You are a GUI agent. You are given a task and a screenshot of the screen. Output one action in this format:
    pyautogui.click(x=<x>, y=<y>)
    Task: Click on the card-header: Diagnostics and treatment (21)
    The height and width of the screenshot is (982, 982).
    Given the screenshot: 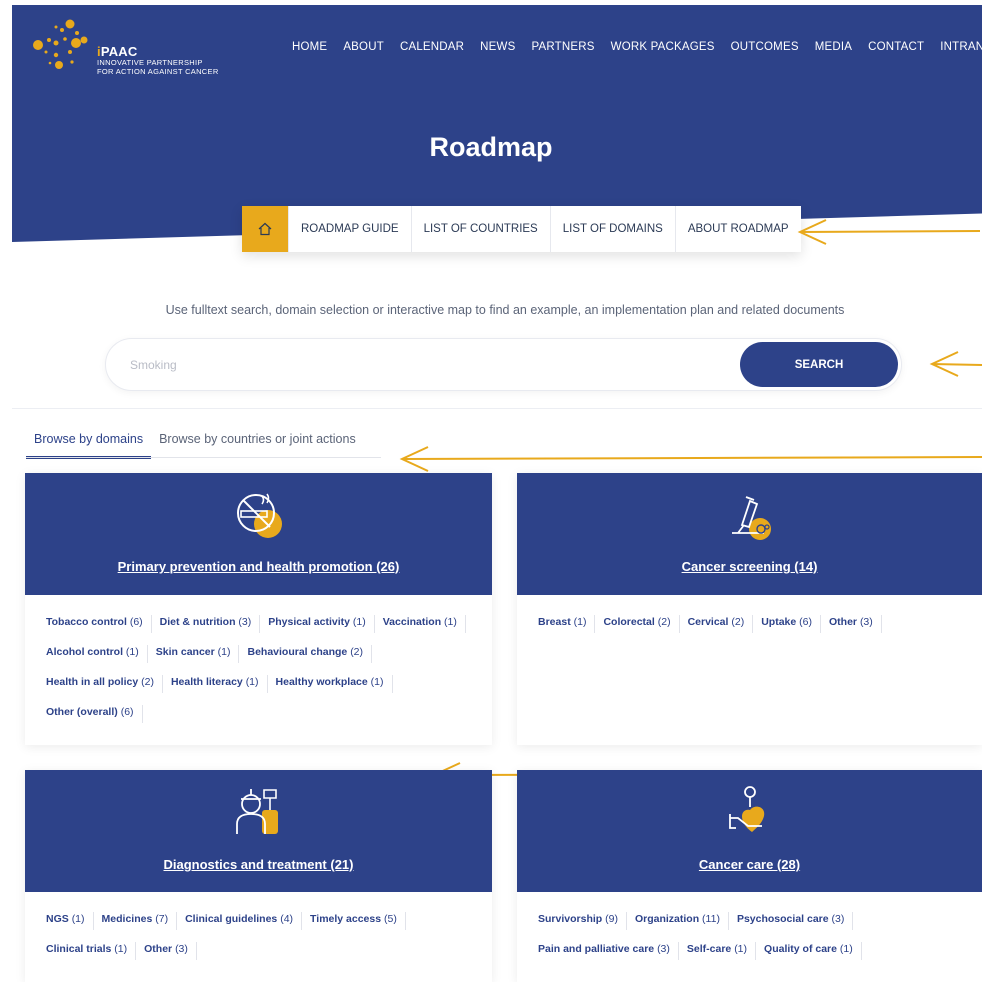 What is the action you would take?
    pyautogui.click(x=258, y=831)
    